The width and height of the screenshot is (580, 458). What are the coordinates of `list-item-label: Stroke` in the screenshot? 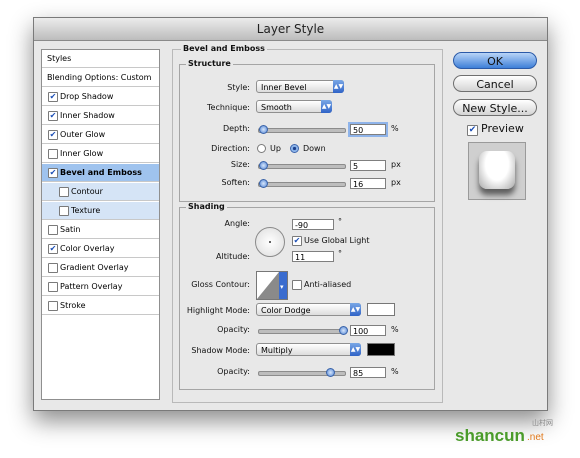 It's located at (73, 305).